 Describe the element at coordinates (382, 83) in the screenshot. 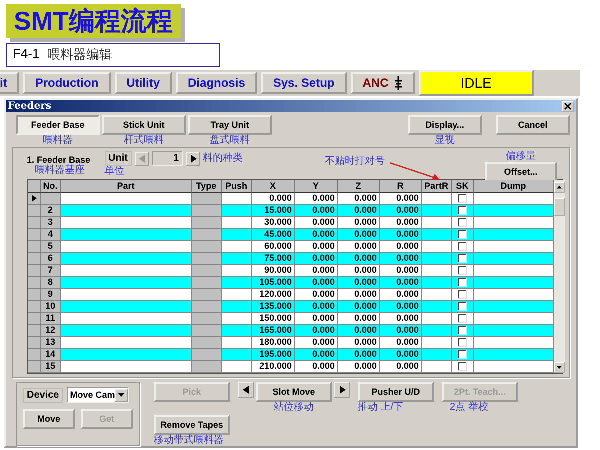

I see `menu-button: ANC` at that location.